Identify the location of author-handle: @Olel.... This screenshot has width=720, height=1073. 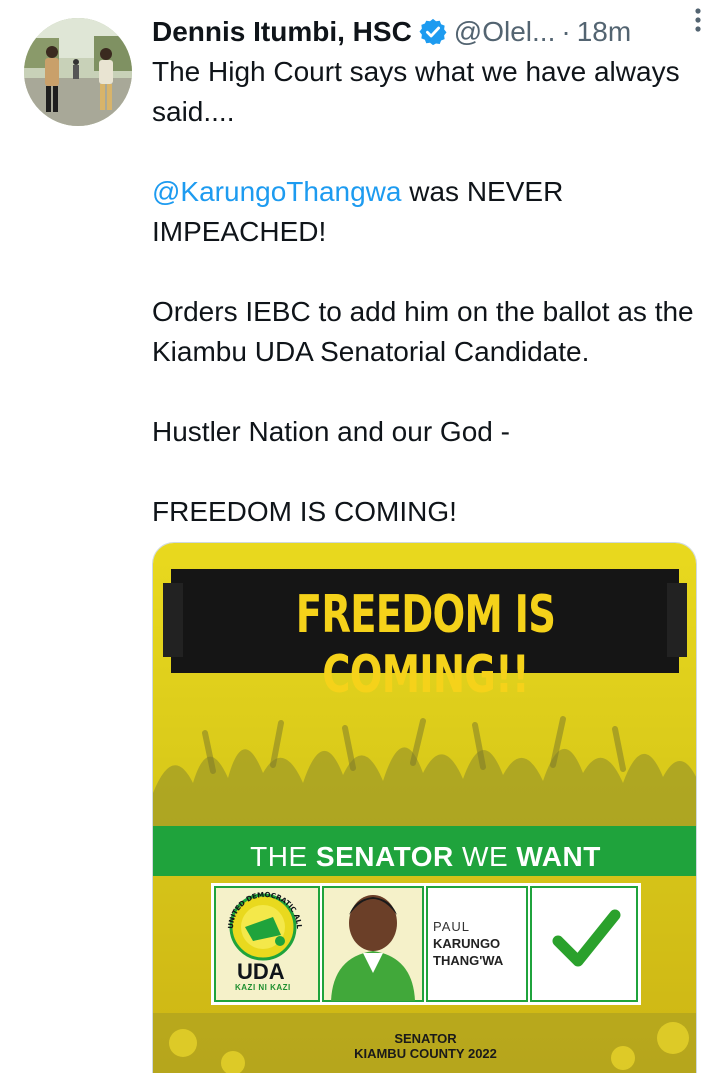
(505, 32).